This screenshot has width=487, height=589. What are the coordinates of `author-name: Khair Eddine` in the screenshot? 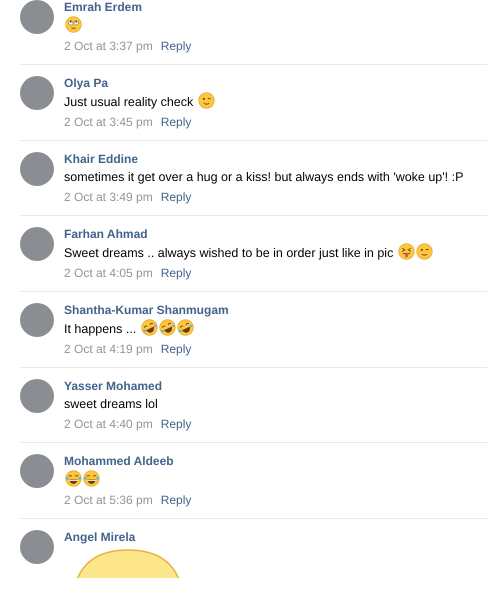 It's located at (264, 159).